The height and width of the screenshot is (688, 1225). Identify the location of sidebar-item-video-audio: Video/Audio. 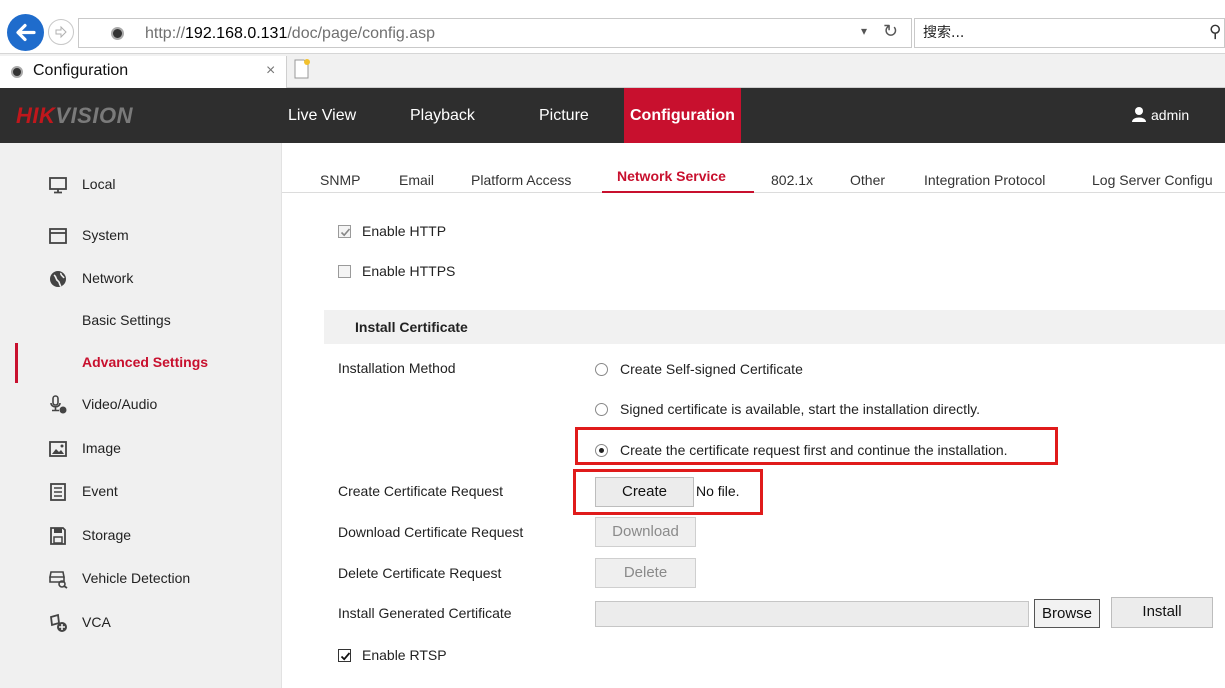
(141, 405).